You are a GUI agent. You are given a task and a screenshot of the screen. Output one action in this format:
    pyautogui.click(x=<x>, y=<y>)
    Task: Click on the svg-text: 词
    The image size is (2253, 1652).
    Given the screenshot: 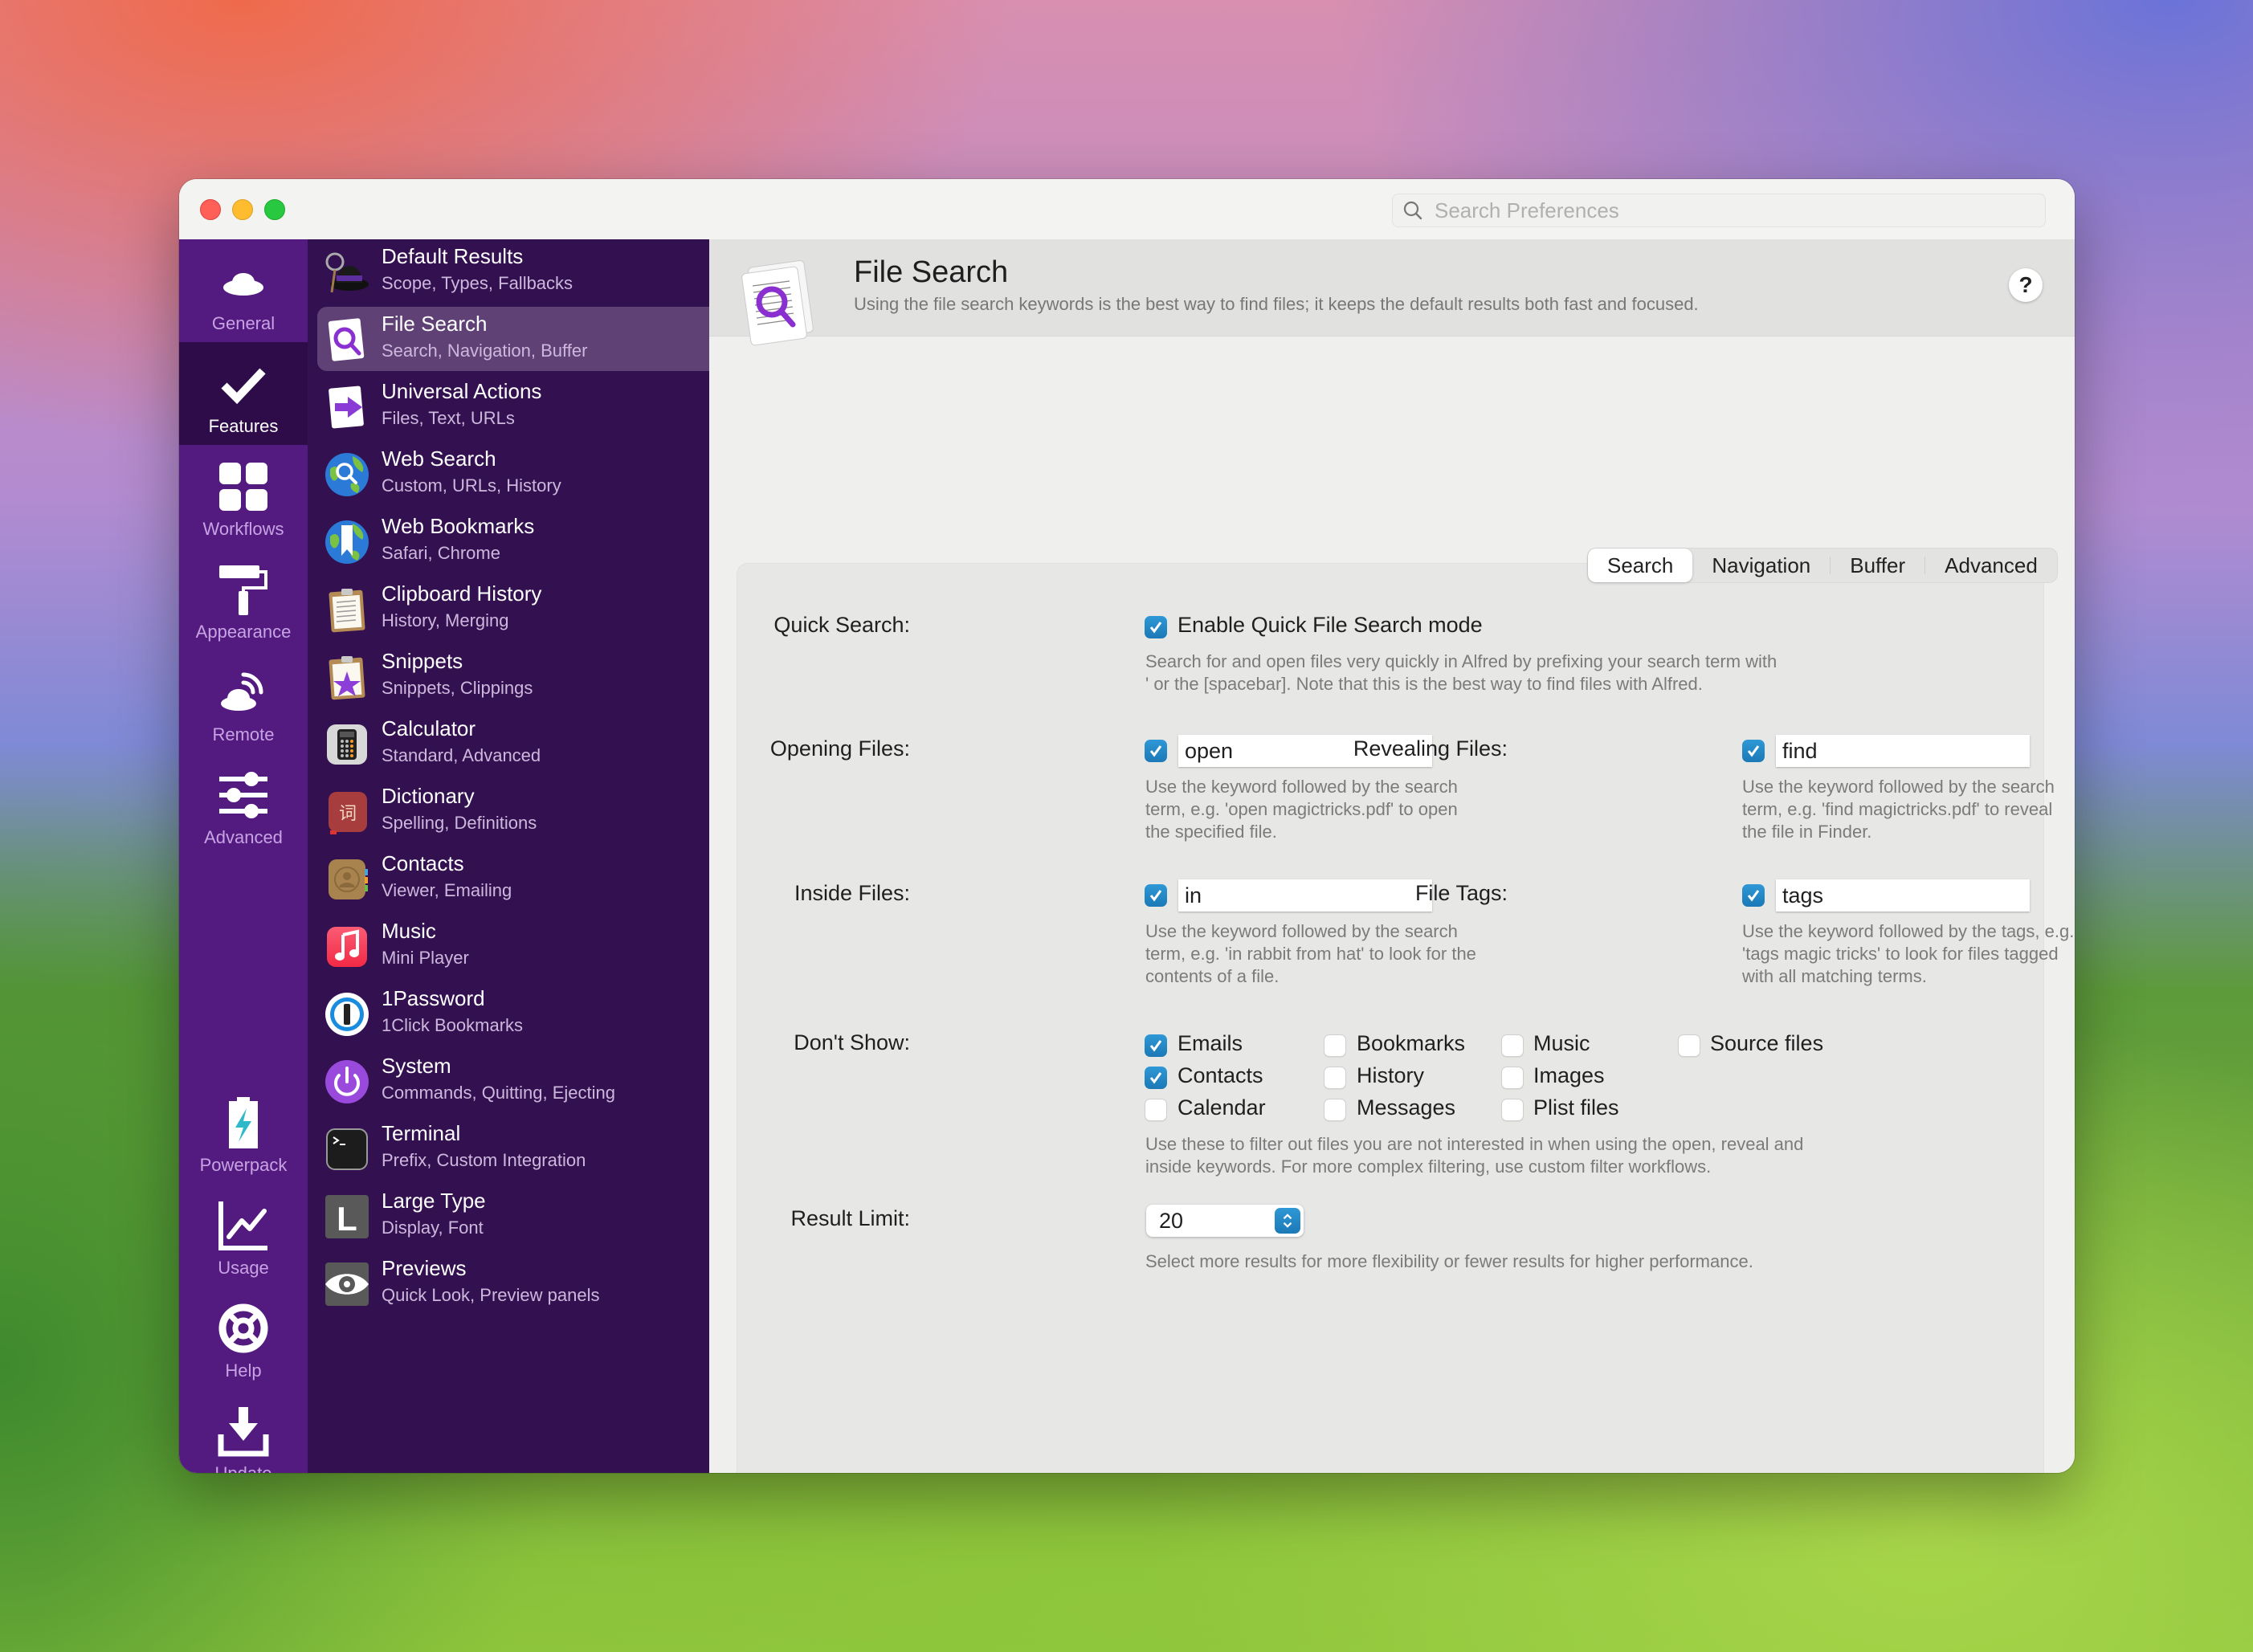 What is the action you would take?
    pyautogui.click(x=348, y=814)
    